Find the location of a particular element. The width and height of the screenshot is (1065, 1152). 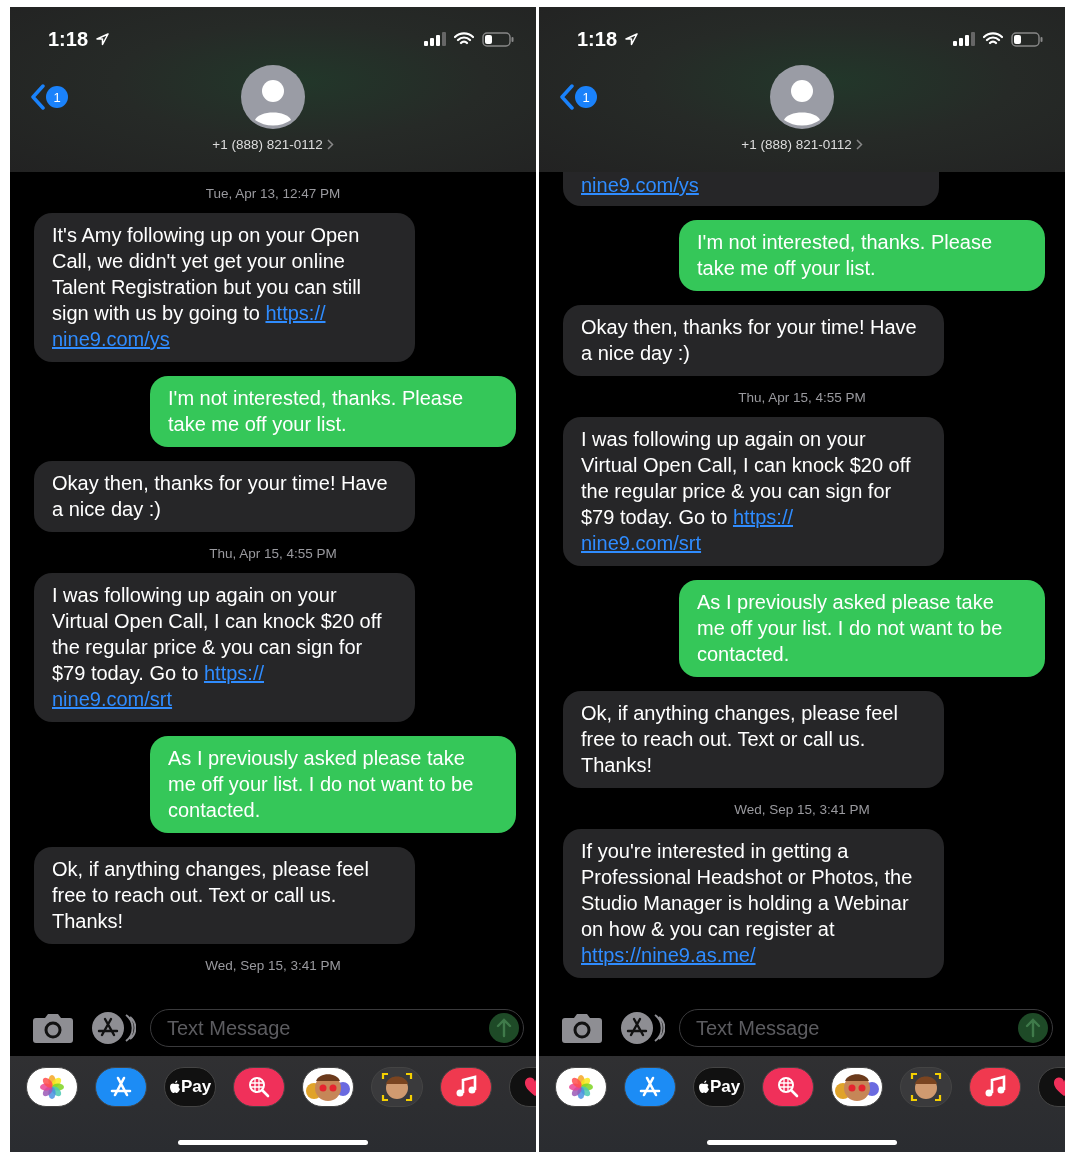

message-timestamp: Tue, Apr 13, 12:47 PM is located at coordinates (273, 193).